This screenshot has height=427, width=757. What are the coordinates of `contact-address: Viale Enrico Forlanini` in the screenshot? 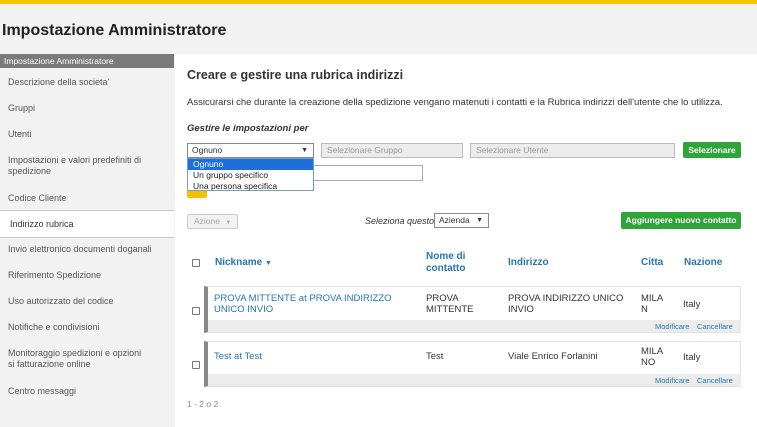 It's located at (553, 356).